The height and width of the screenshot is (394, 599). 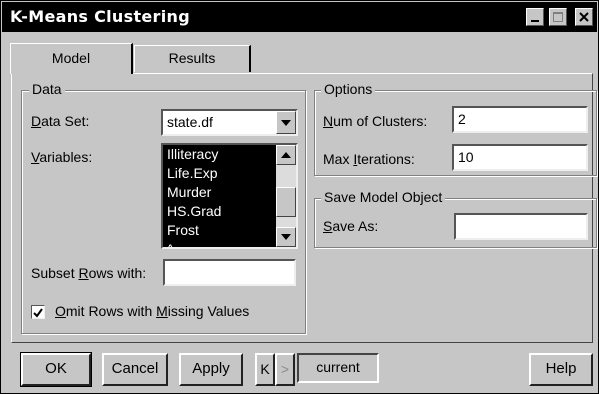 I want to click on tab-model: Model, so click(x=71, y=58).